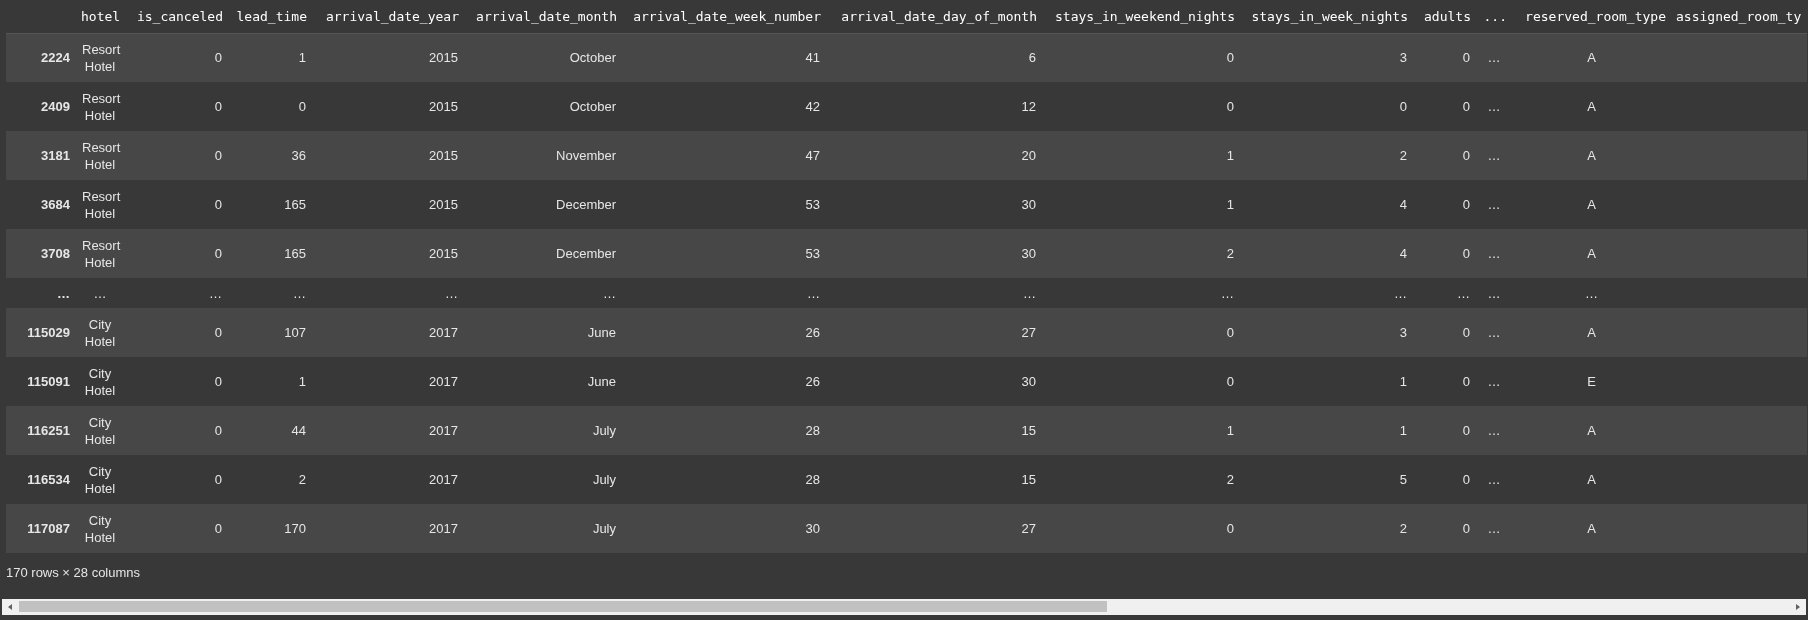 The width and height of the screenshot is (1808, 620). I want to click on table-cell: November, so click(543, 155).